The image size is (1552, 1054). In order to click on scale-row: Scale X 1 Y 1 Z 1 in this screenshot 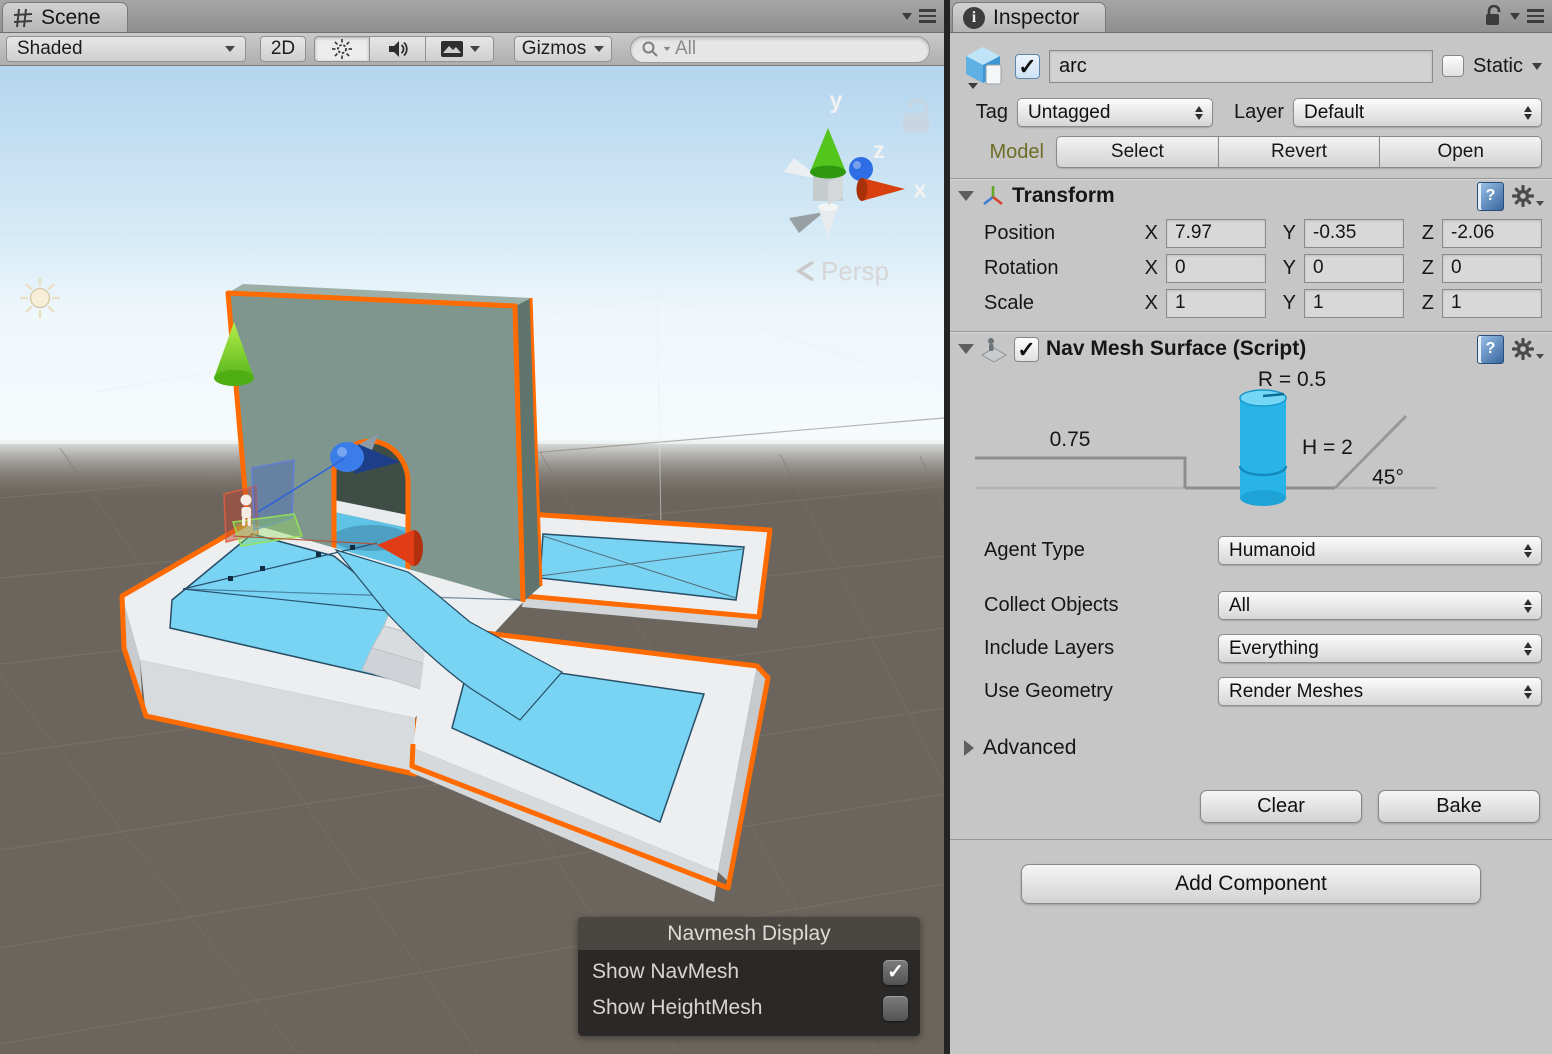, I will do `click(1263, 303)`.